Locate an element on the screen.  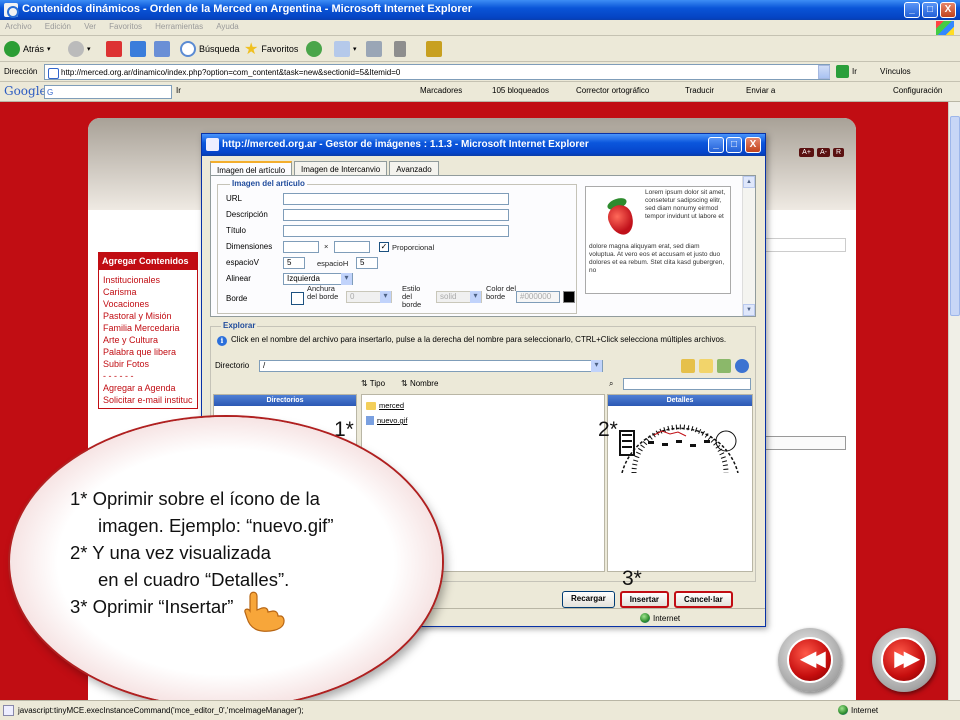
menu-archivo: Archivo is located at coordinates (18, 26).